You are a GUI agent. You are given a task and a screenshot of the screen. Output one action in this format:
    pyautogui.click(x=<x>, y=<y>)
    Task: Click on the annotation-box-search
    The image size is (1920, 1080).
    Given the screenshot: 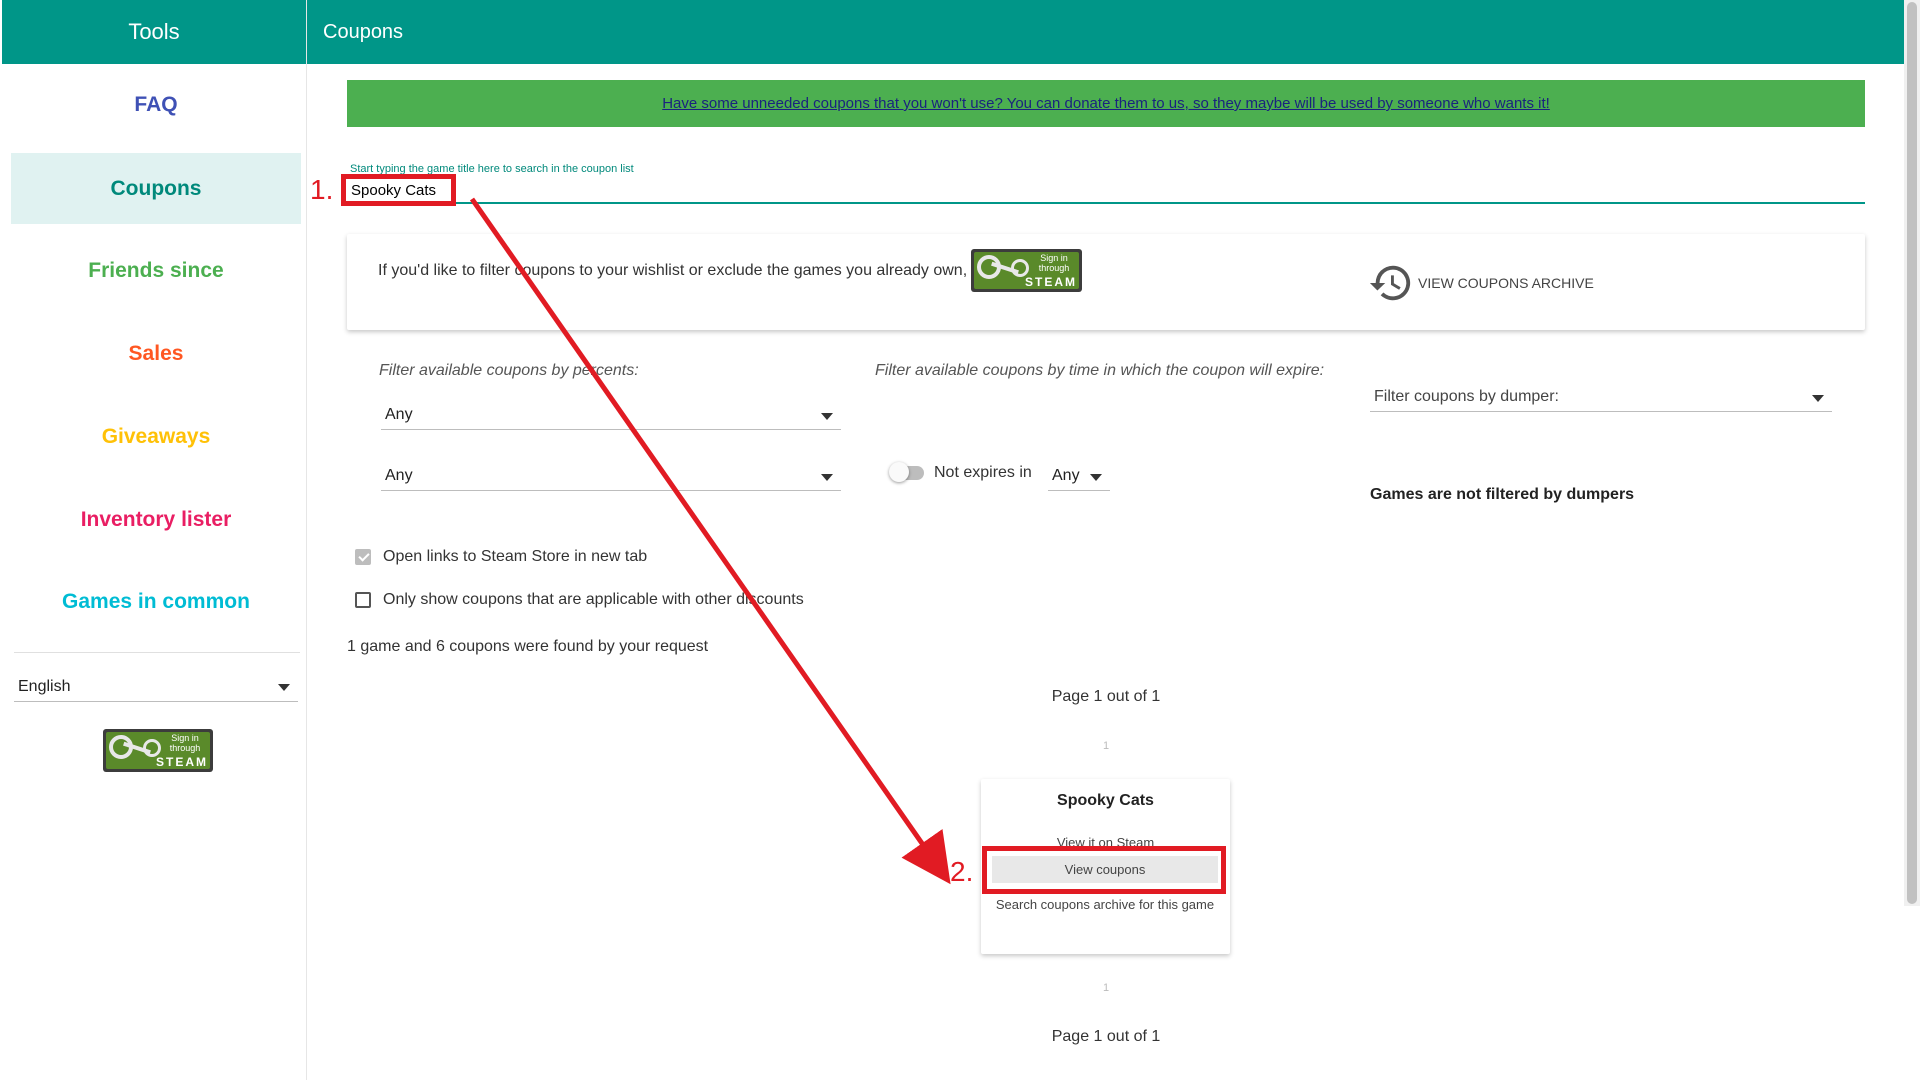 What is the action you would take?
    pyautogui.click(x=398, y=190)
    